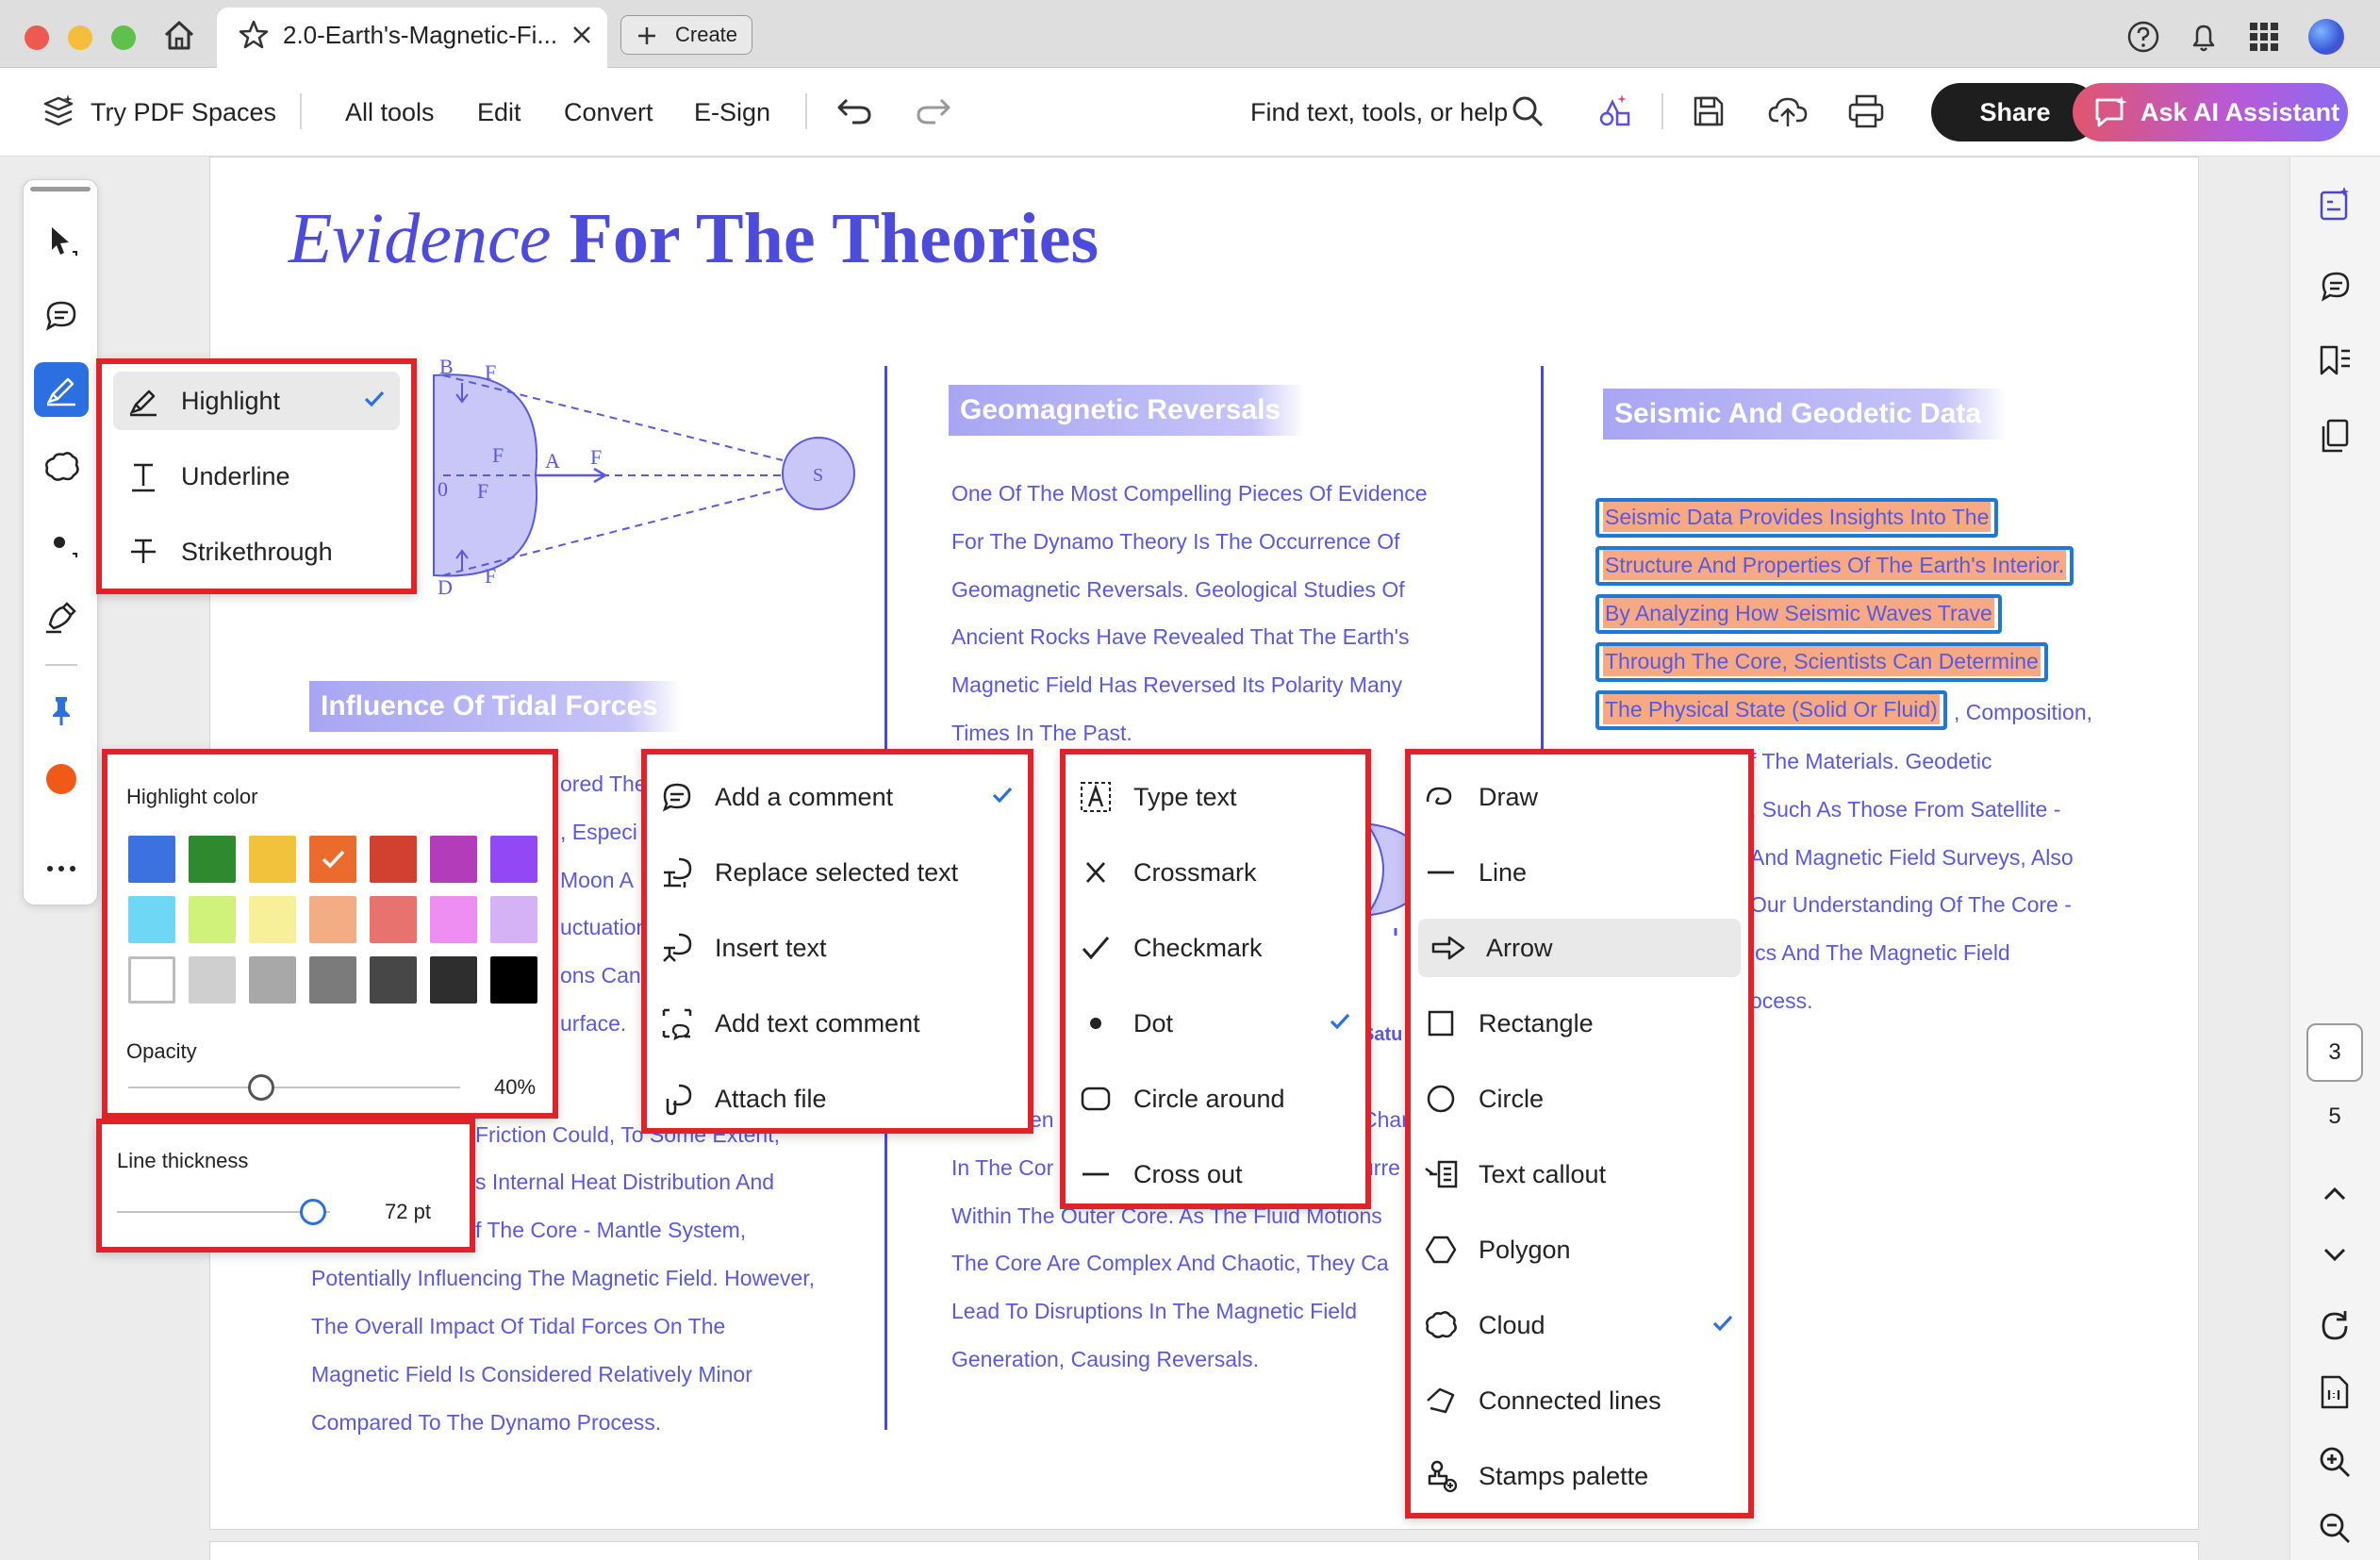 This screenshot has width=2380, height=1560. Describe the element at coordinates (2143, 37) in the screenshot. I see `help-icon` at that location.